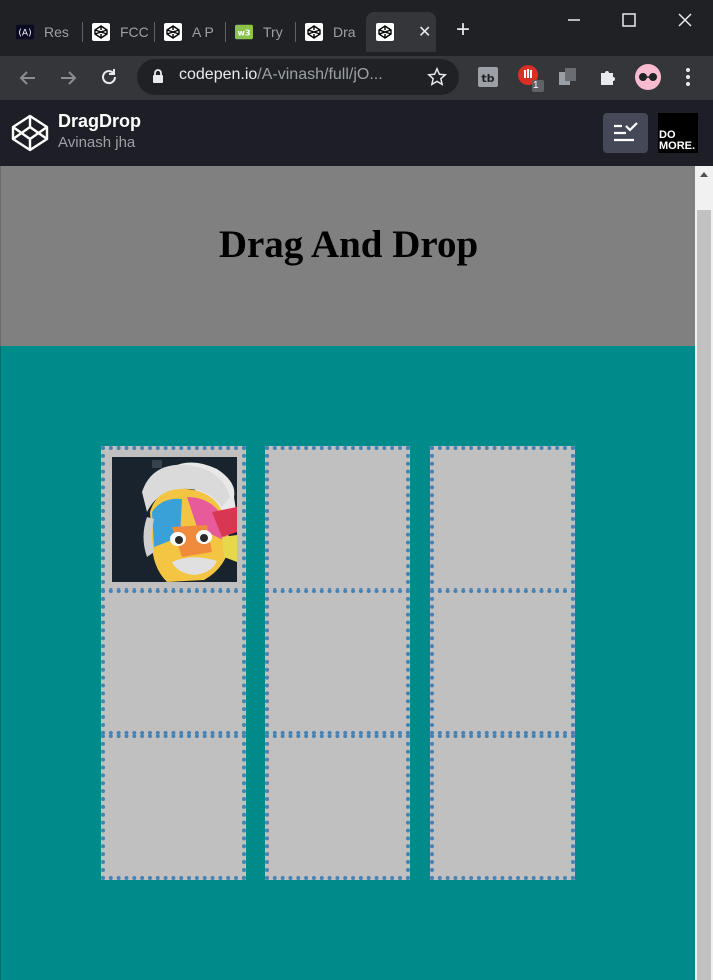 The height and width of the screenshot is (980, 713). Describe the element at coordinates (568, 77) in the screenshot. I see `copy-extension-icon` at that location.